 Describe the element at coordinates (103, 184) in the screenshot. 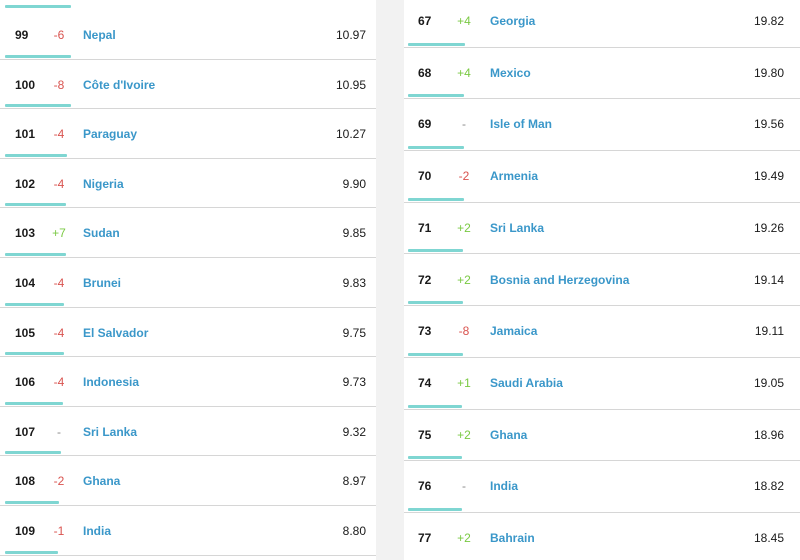

I see `country-link: Nigeria` at that location.